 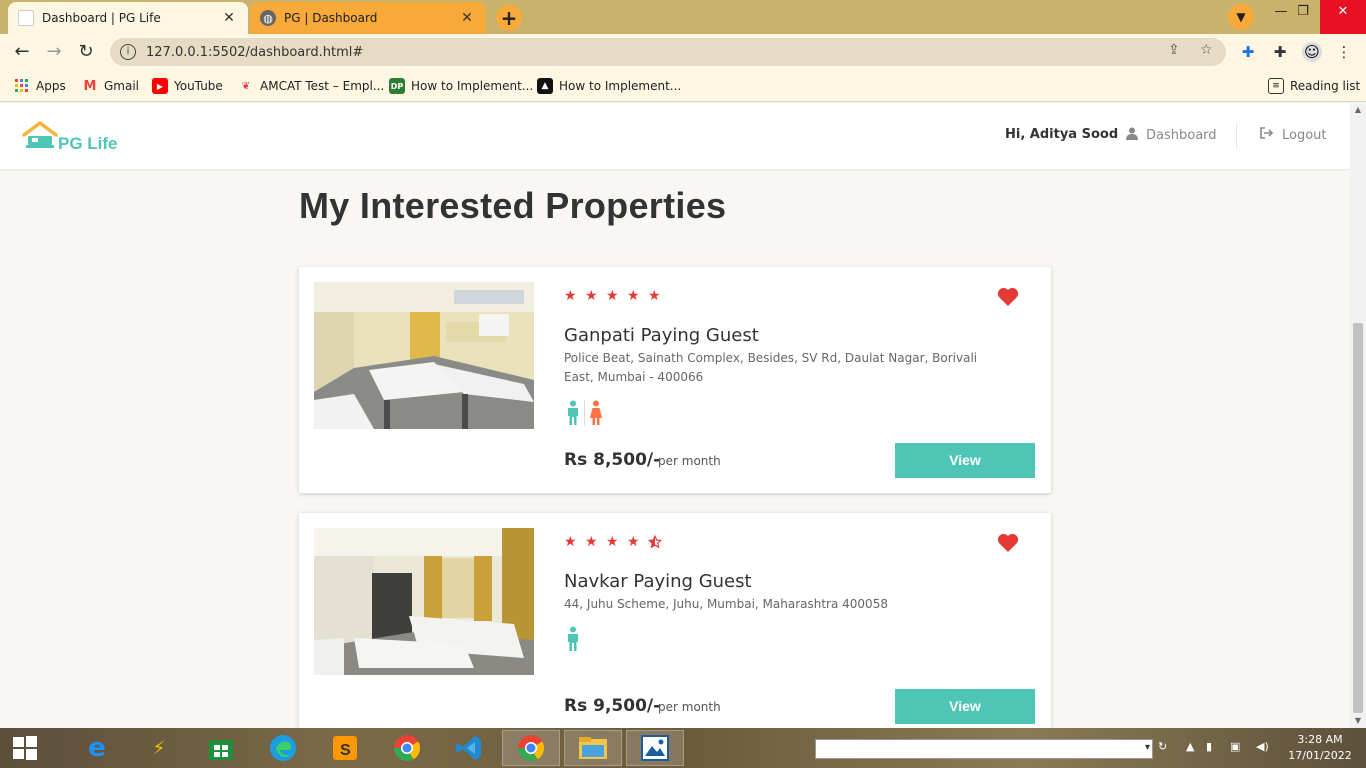 I want to click on bookmark-youtube: ▶ YouTube, so click(x=187, y=86).